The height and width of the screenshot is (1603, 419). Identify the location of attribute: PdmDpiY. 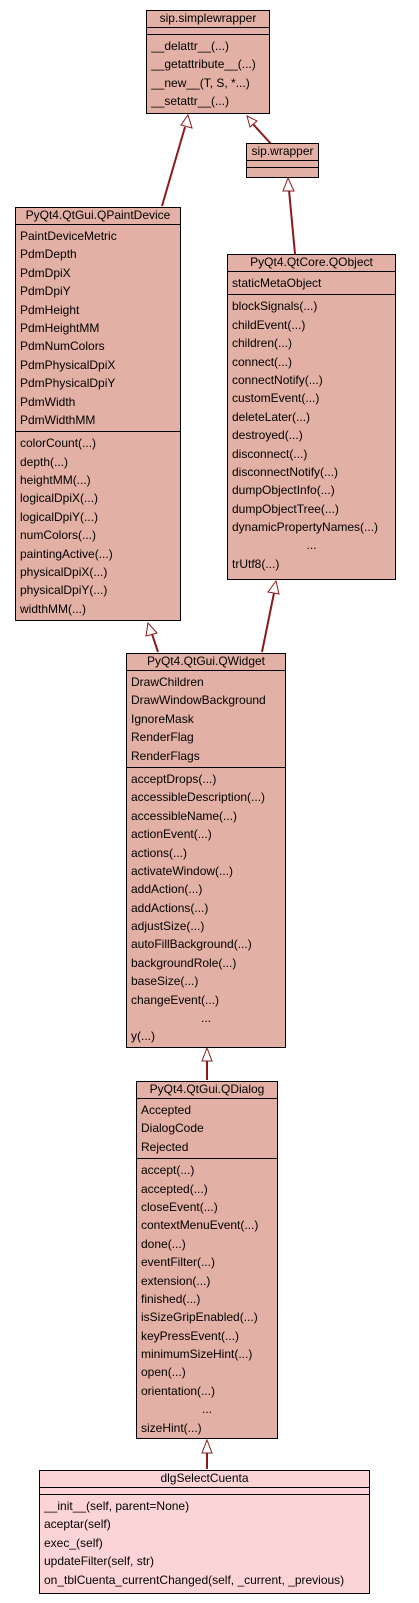
(45, 291).